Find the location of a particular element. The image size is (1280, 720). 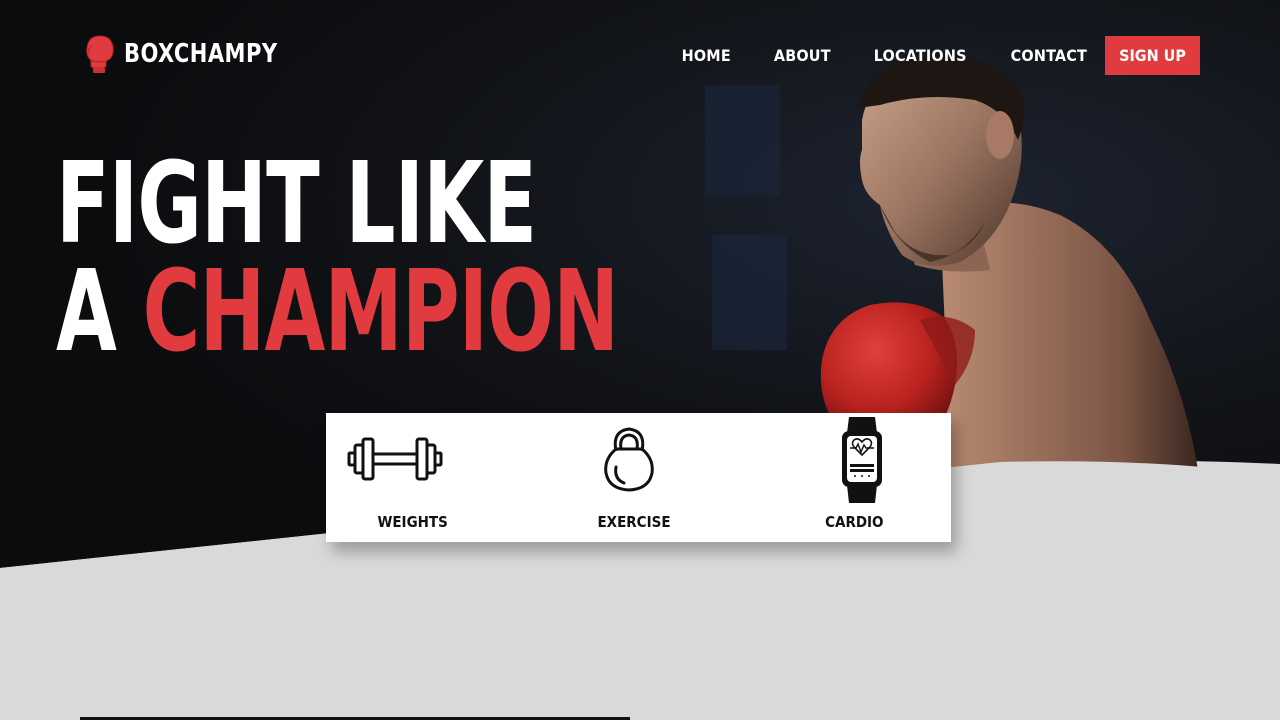

dumbbell-icon is located at coordinates (395, 459).